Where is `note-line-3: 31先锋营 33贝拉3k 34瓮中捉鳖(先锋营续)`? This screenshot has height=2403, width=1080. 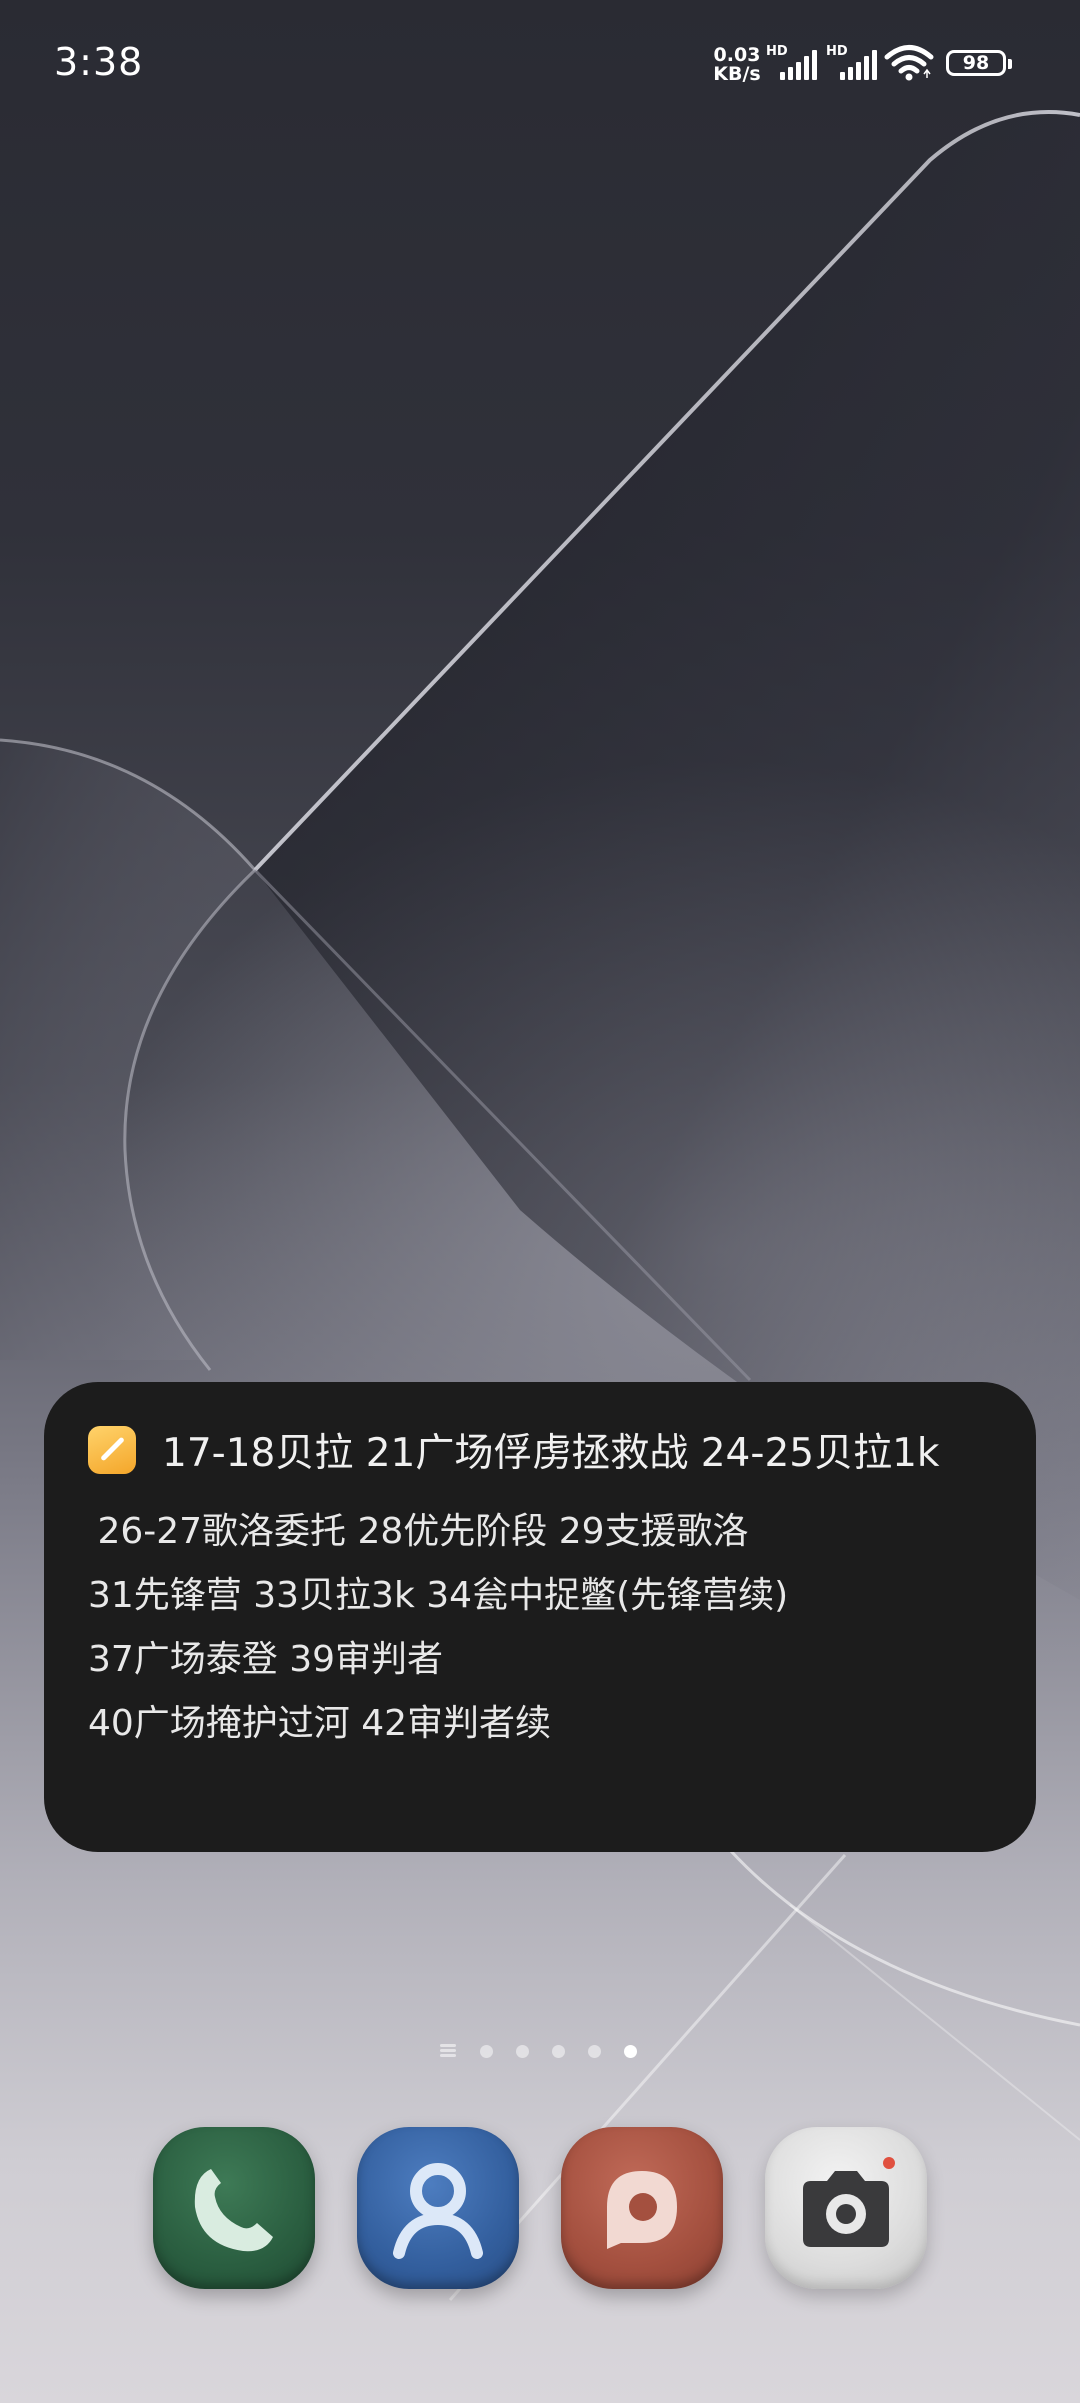 note-line-3: 31先锋营 33贝拉3k 34瓮中捉鳖(先锋营续) is located at coordinates (438, 1595).